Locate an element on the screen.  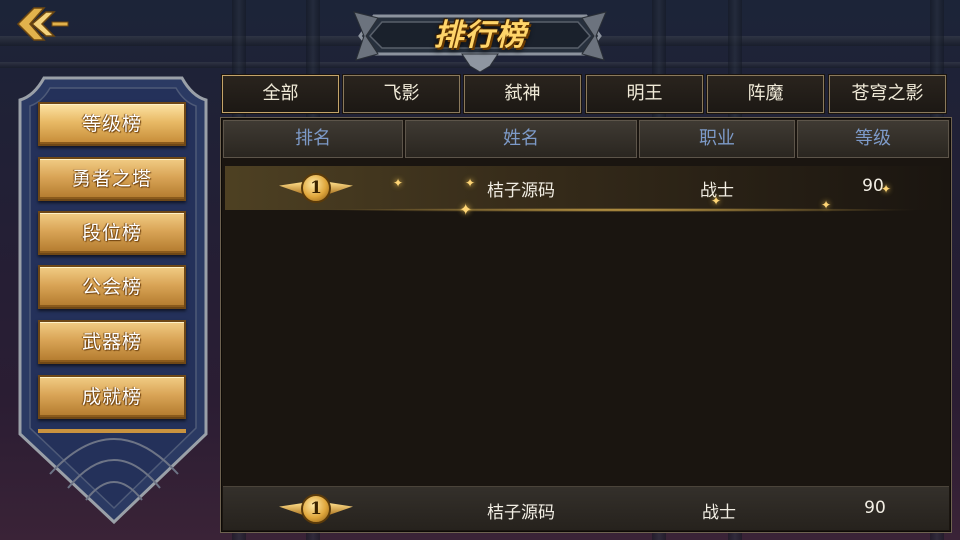
my-level: 90 is located at coordinates (875, 508).